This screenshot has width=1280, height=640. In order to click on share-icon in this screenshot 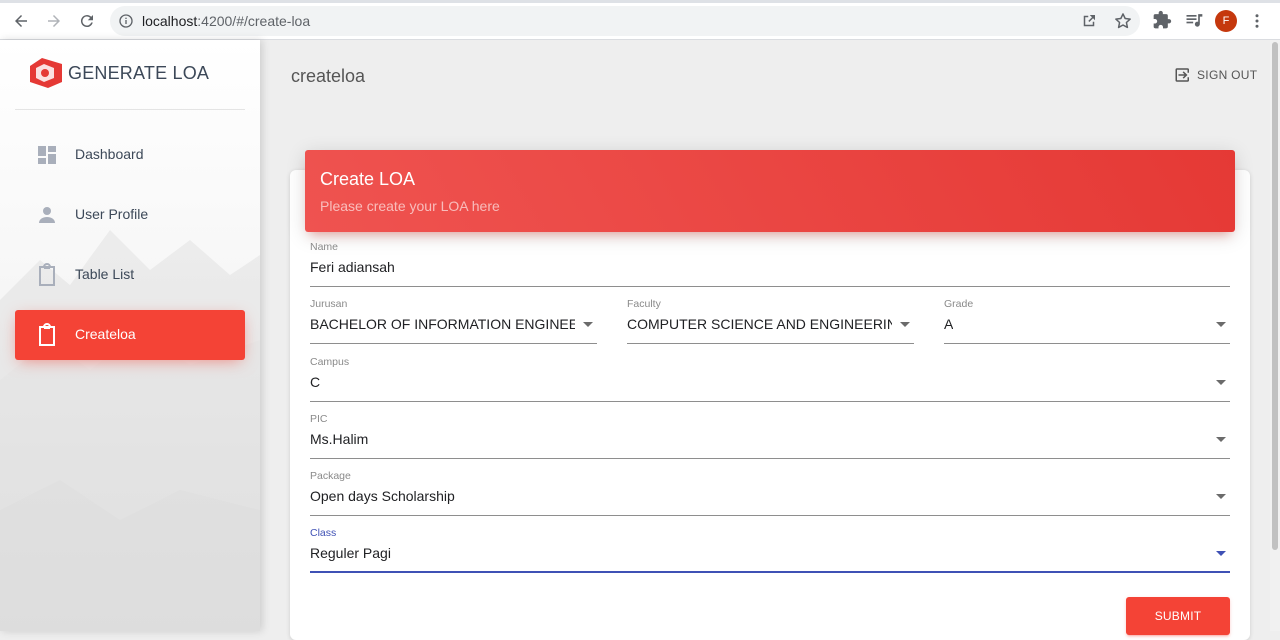, I will do `click(1089, 21)`.